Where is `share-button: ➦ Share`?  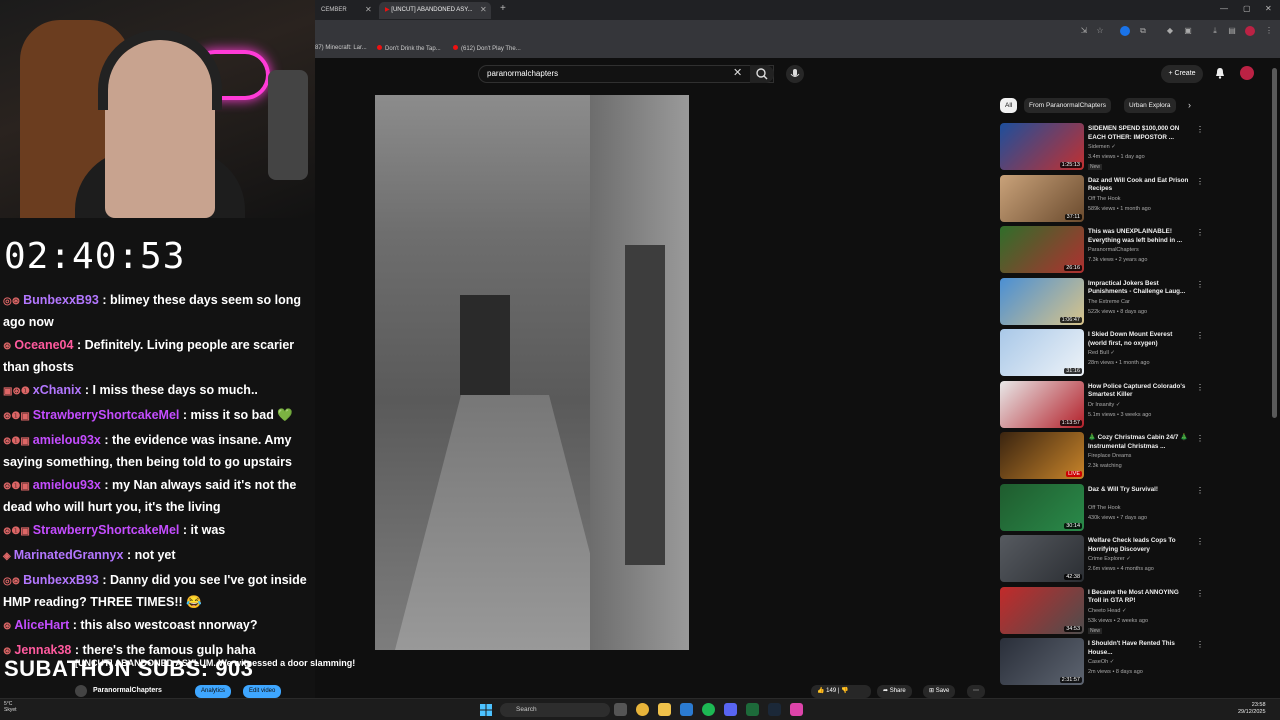 share-button: ➦ Share is located at coordinates (894, 691).